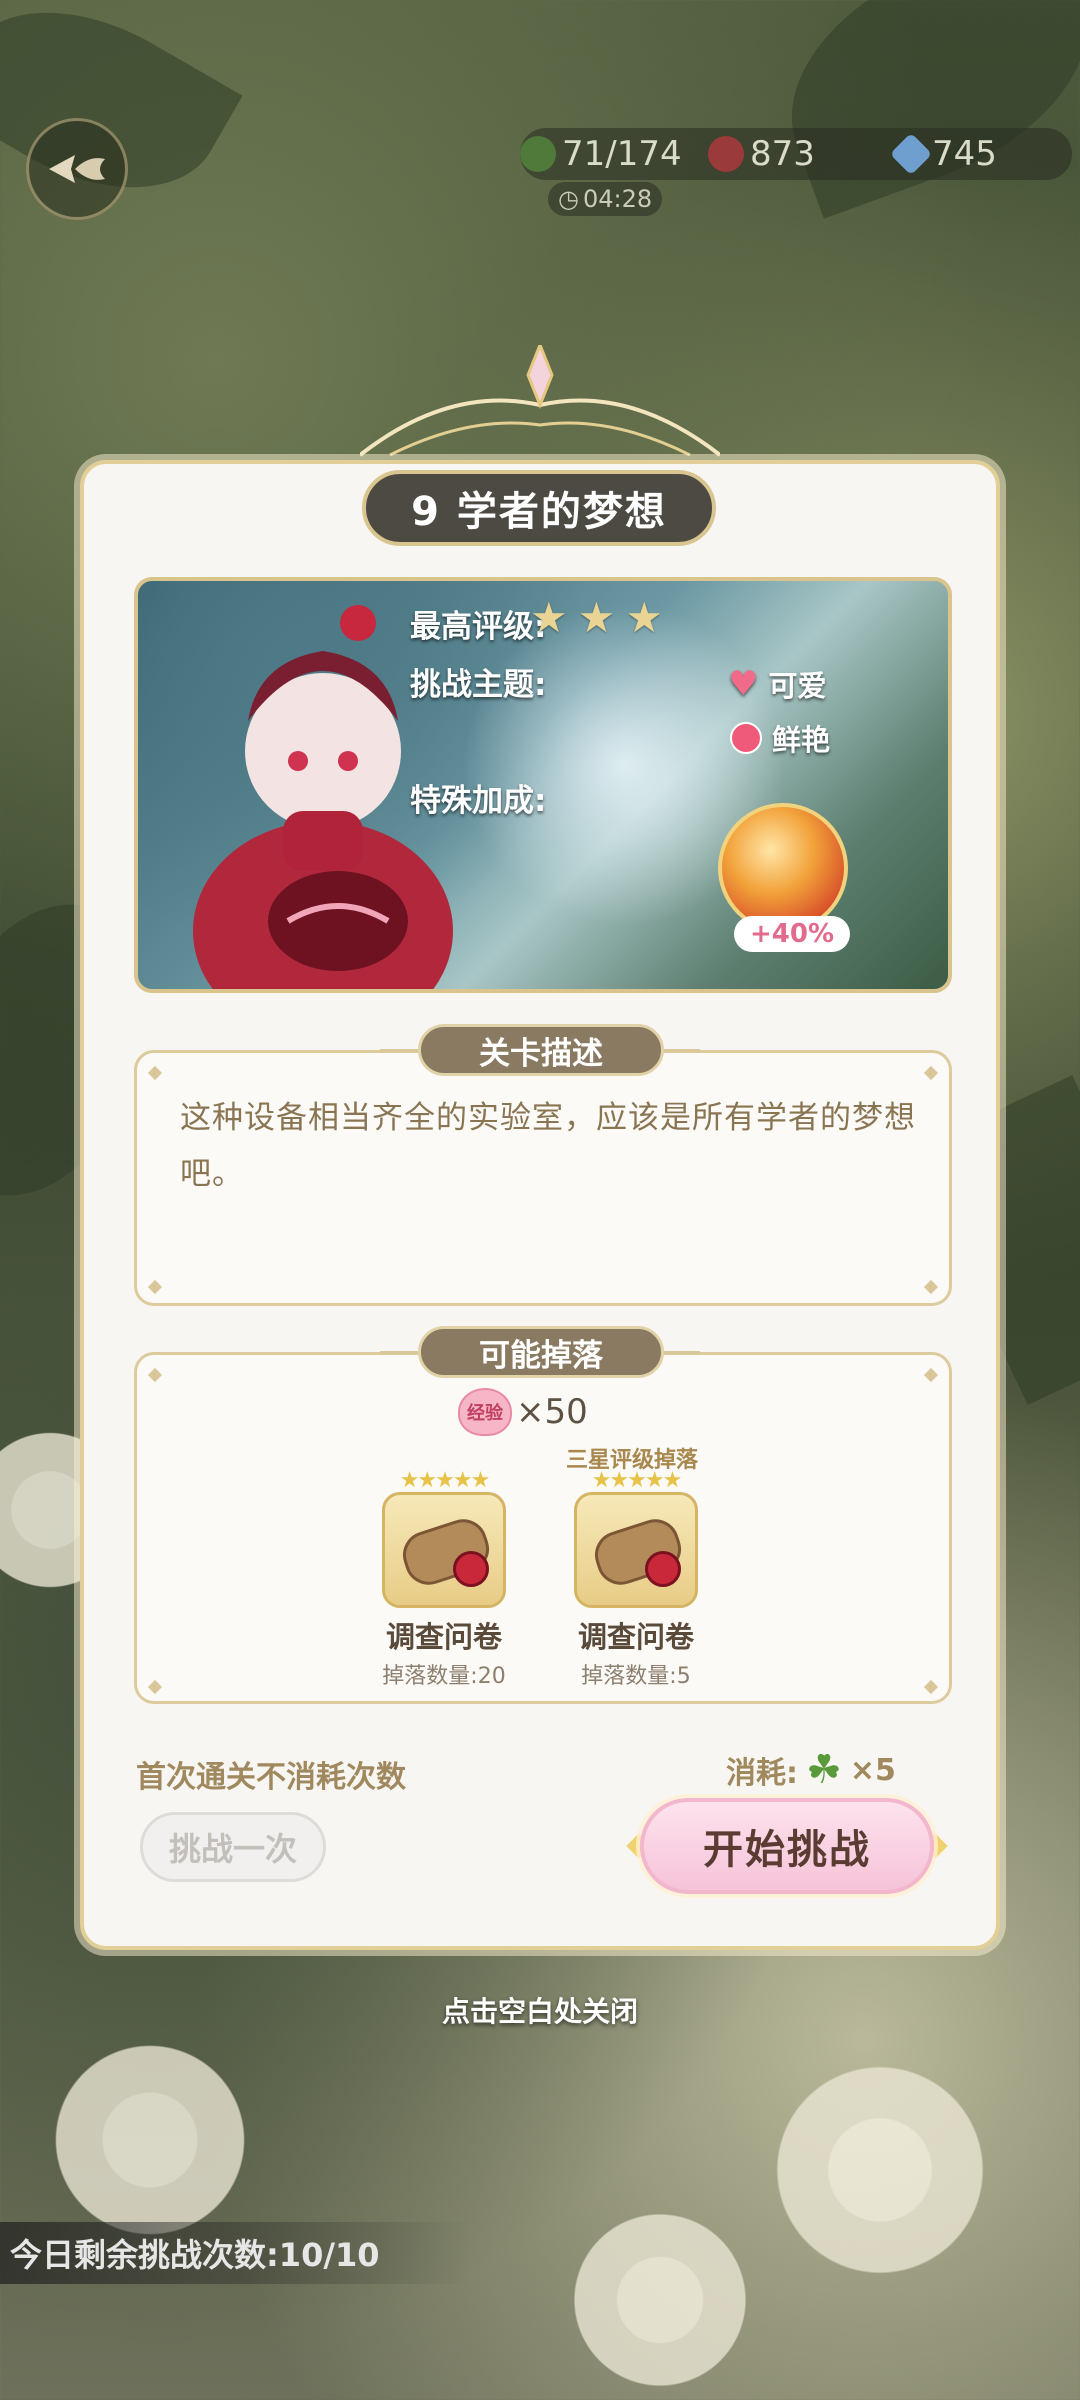 This screenshot has width=1080, height=2400. What do you see at coordinates (541, 1352) in the screenshot?
I see `drops-header: 可能掉落` at bounding box center [541, 1352].